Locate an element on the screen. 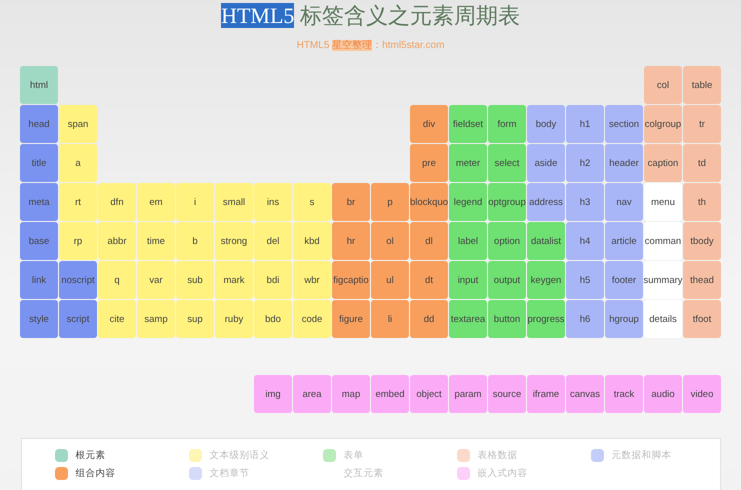  element-tile: dfn is located at coordinates (117, 202).